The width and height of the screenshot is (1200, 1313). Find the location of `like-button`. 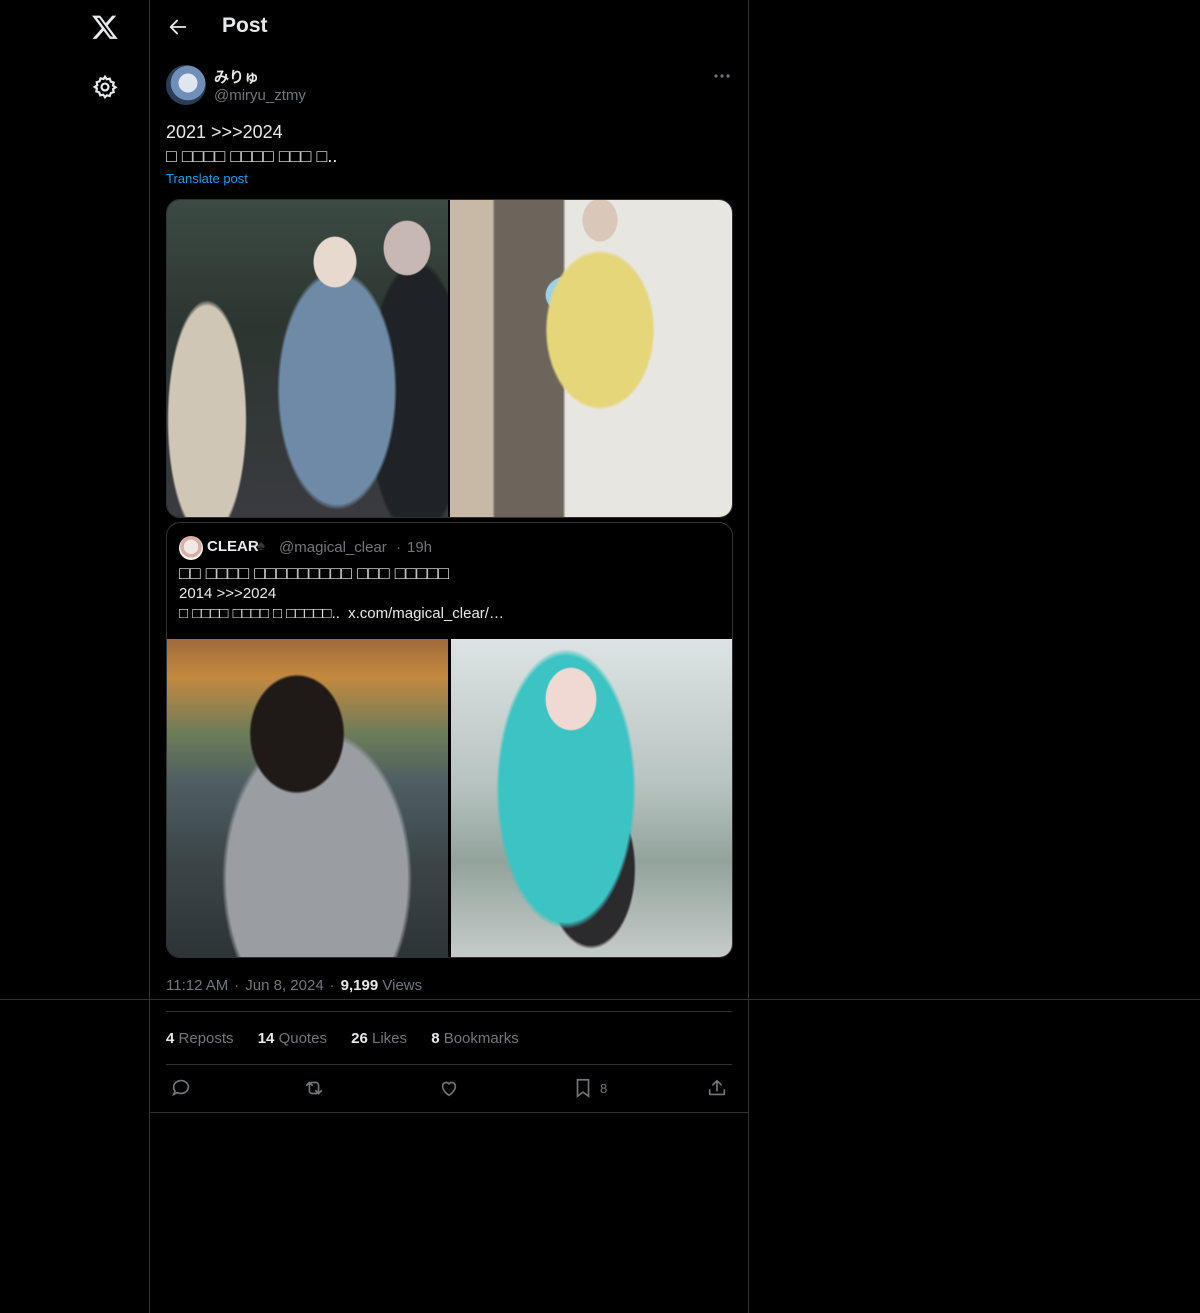

like-button is located at coordinates (449, 1088).